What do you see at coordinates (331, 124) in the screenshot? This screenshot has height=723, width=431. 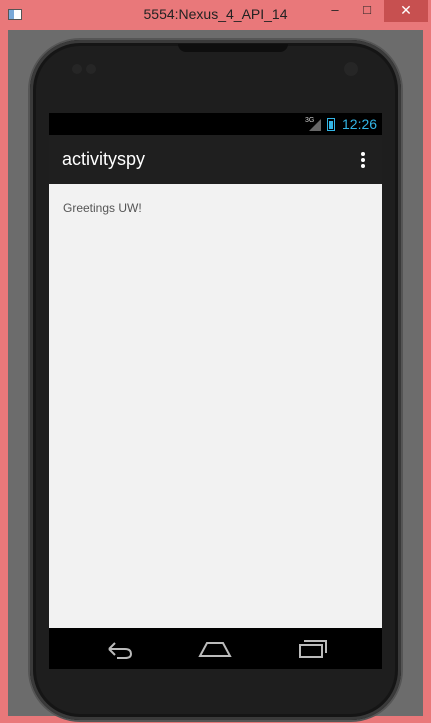 I see `battery-icon` at bounding box center [331, 124].